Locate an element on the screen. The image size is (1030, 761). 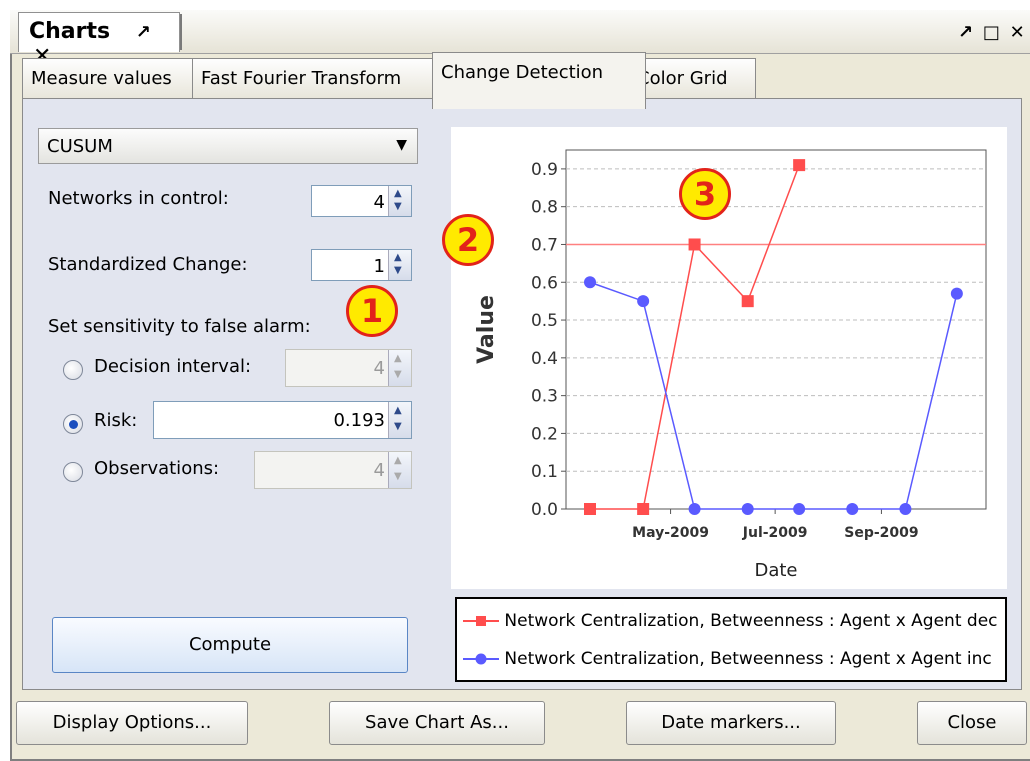
x-tick-label: Sep-2009 is located at coordinates (881, 533).